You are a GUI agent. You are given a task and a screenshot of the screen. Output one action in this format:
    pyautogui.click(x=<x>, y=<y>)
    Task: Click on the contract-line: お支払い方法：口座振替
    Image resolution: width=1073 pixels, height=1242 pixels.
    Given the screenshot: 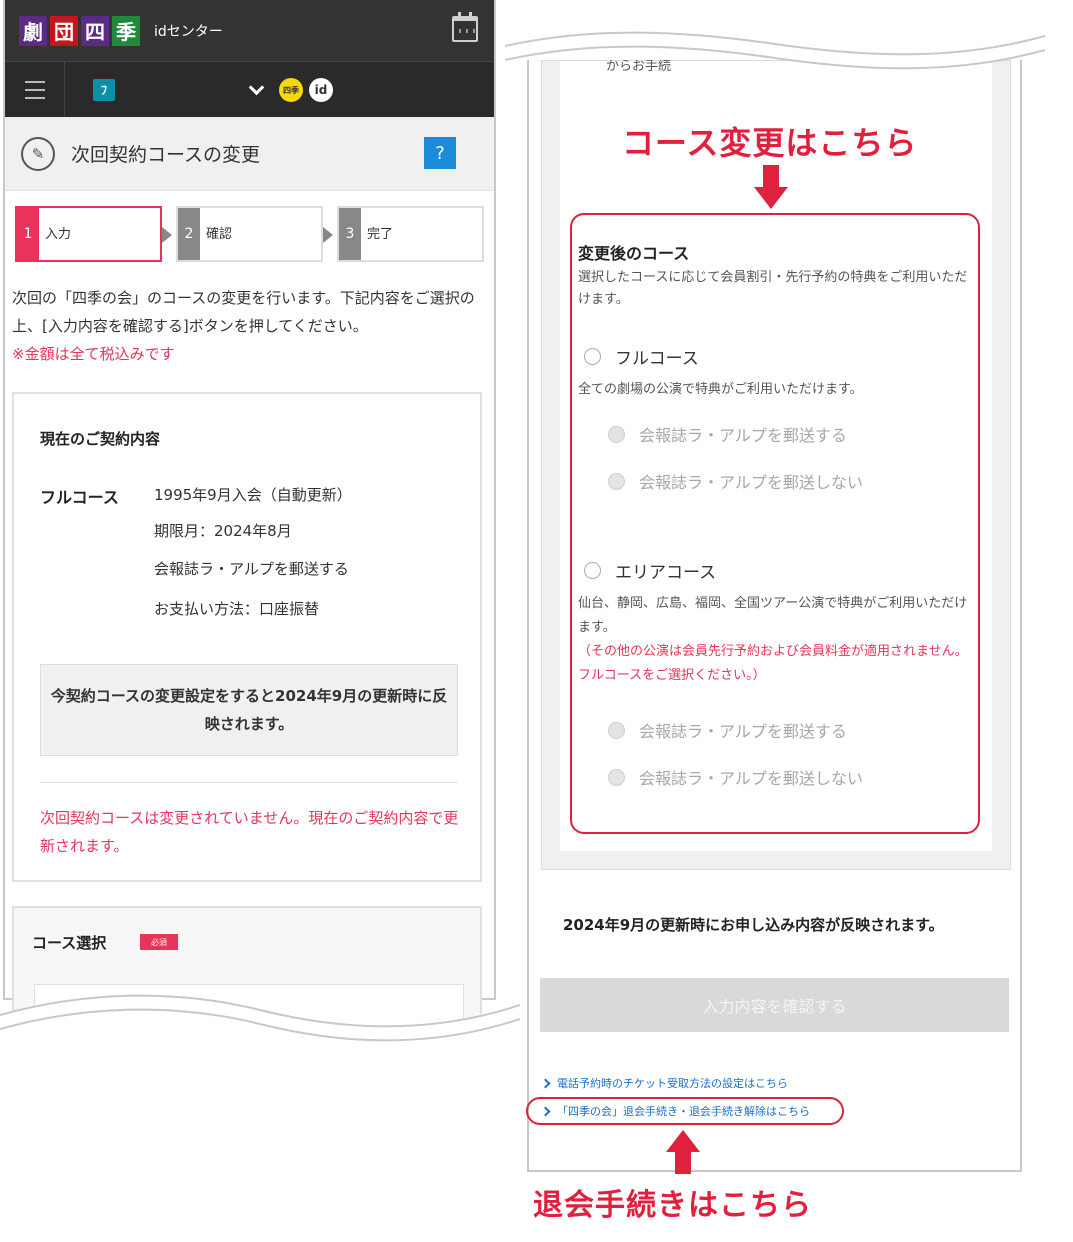 What is the action you would take?
    pyautogui.click(x=237, y=609)
    